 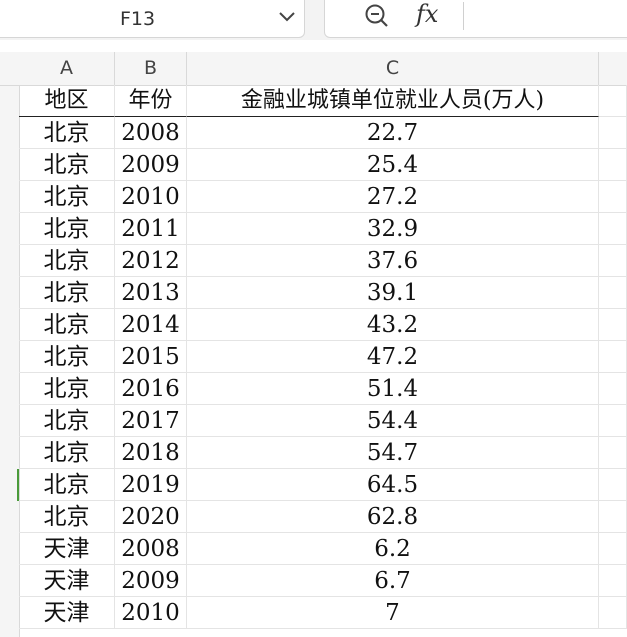 I want to click on cell-year: 2014, so click(x=151, y=325).